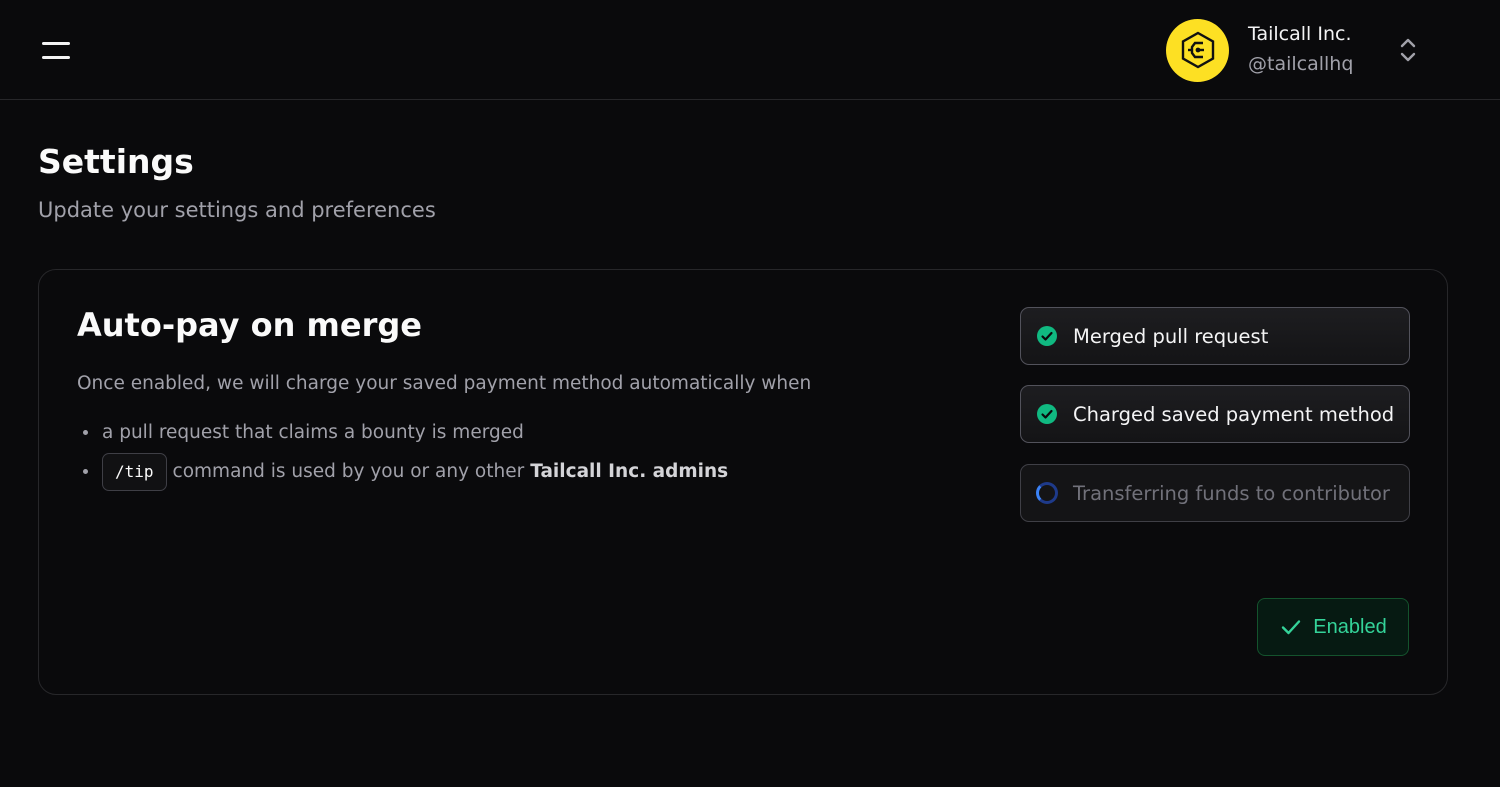 The image size is (1500, 787). I want to click on page-subtitle: Update your settings and preferences, so click(237, 210).